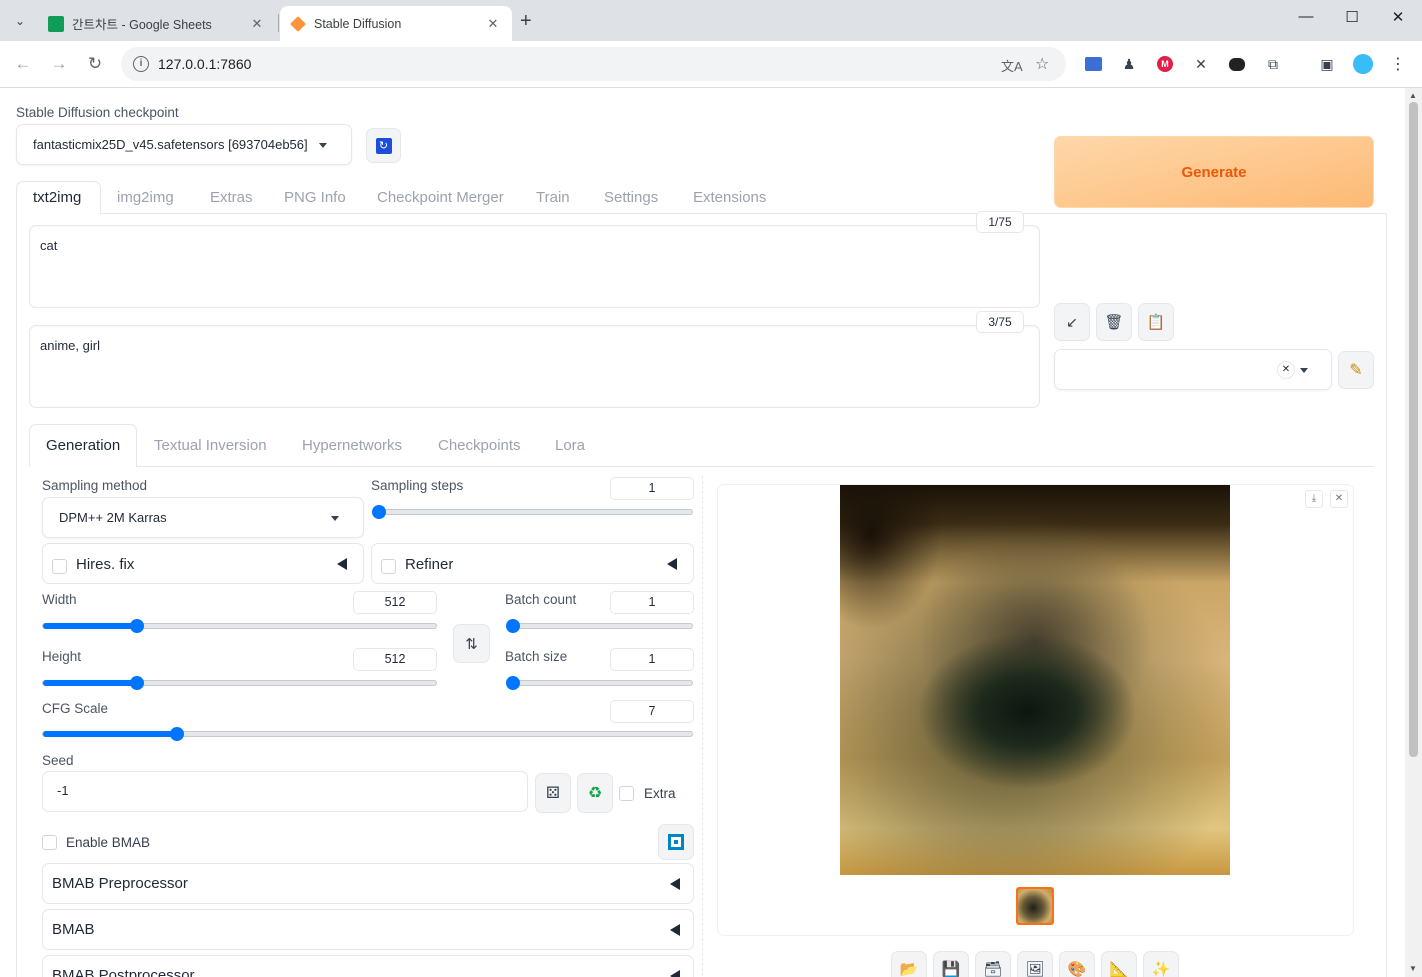 The height and width of the screenshot is (977, 1422). Describe the element at coordinates (383, 145) in the screenshot. I see `refresh-checkpoint-button: ↻` at that location.